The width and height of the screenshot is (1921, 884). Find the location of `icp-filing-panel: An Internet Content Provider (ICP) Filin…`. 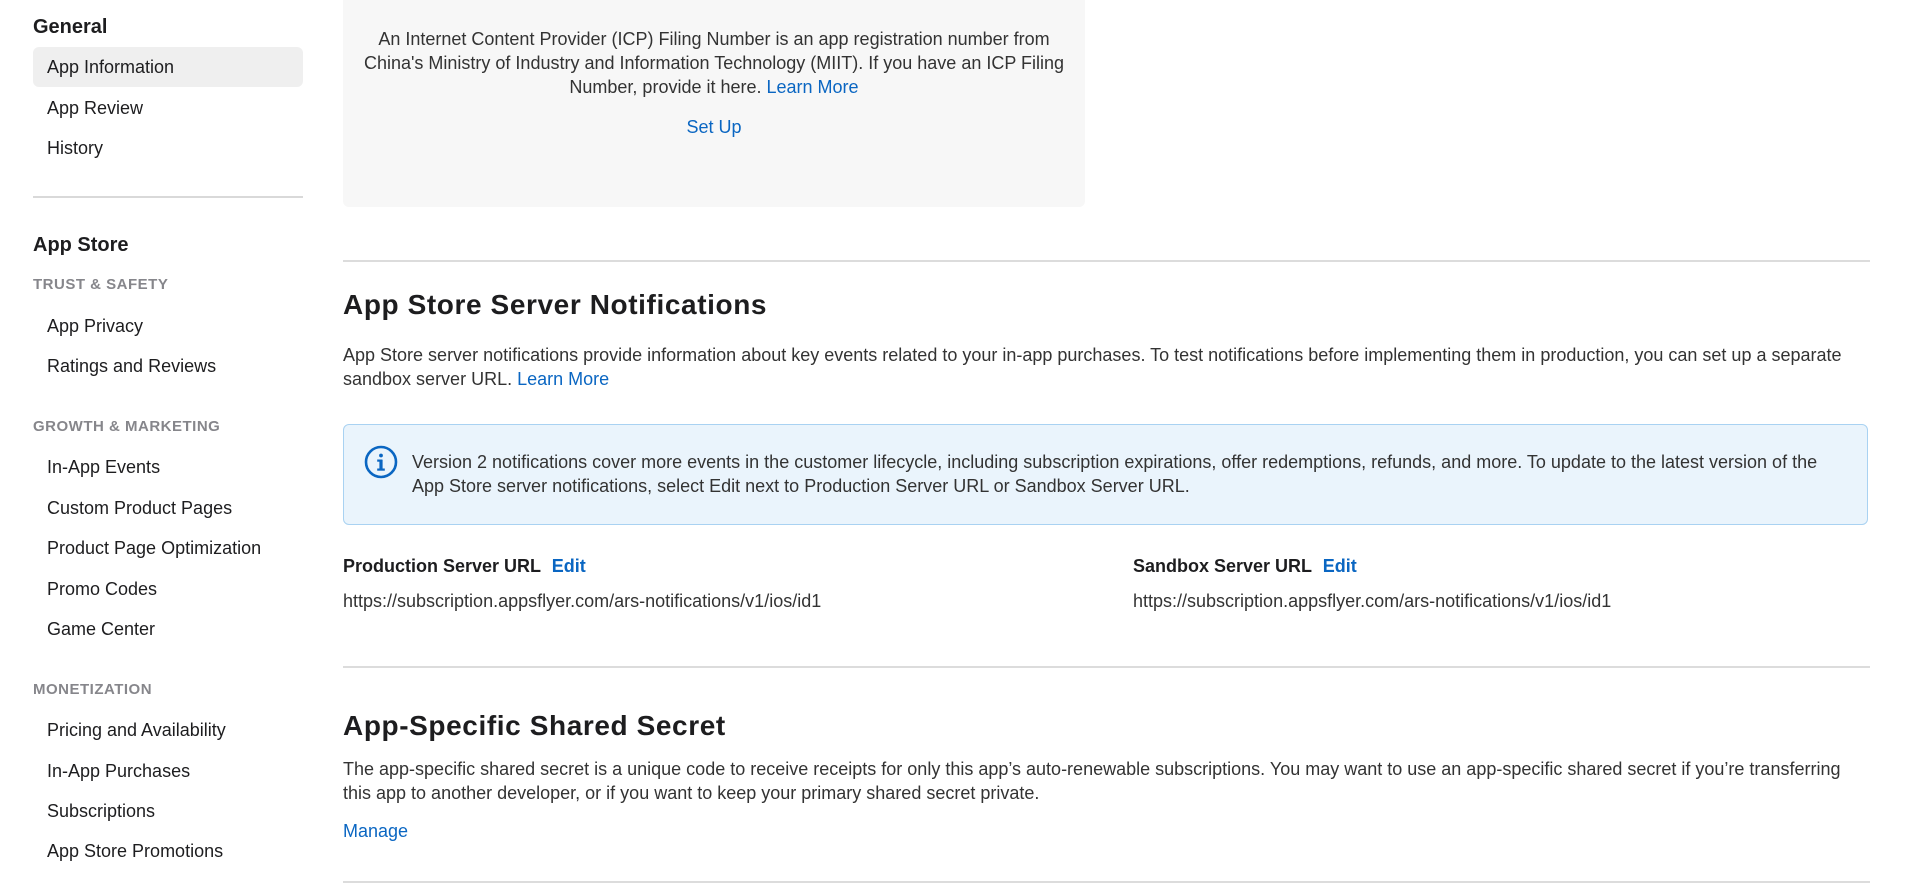

icp-filing-panel: An Internet Content Provider (ICP) Filin… is located at coordinates (714, 103).